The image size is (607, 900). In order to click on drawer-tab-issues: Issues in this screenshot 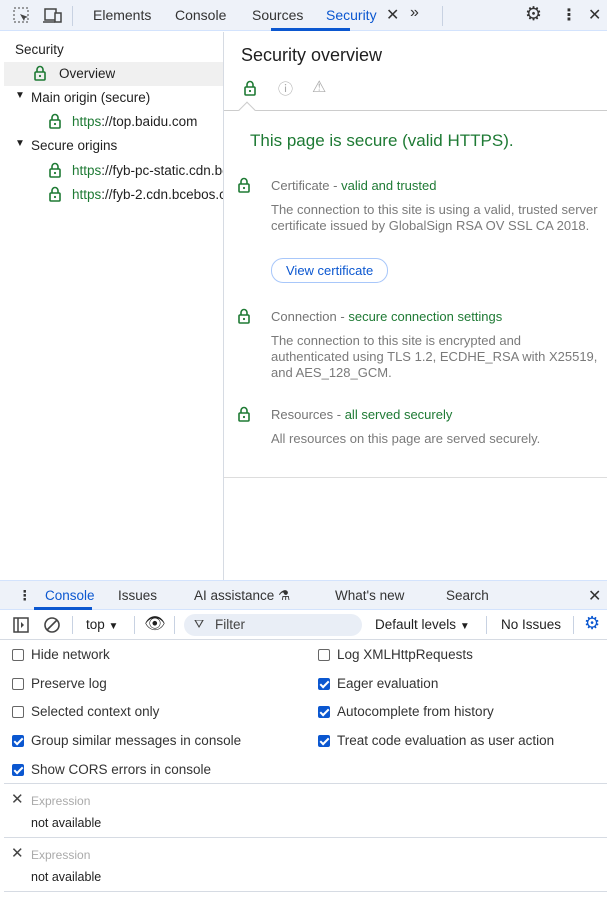, I will do `click(137, 595)`.